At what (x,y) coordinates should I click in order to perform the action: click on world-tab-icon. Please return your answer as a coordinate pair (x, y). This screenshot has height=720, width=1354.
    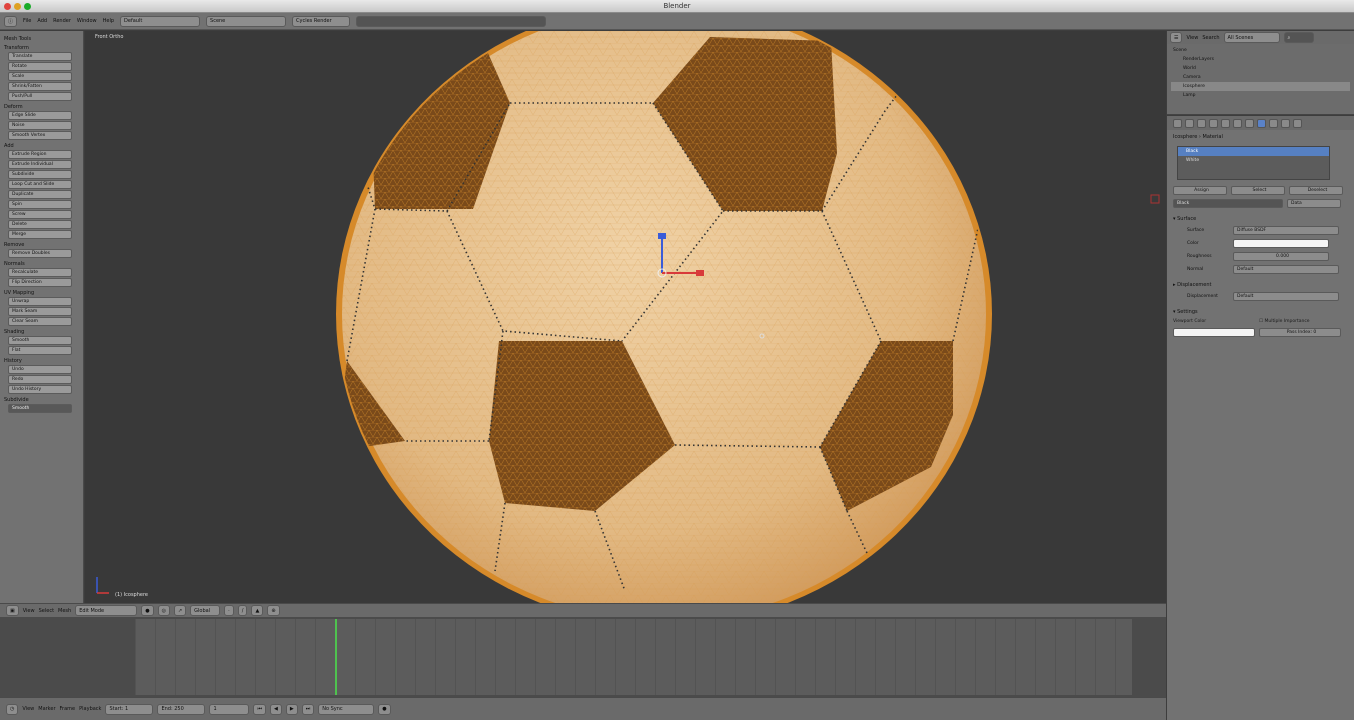
    Looking at the image, I should click on (1201, 123).